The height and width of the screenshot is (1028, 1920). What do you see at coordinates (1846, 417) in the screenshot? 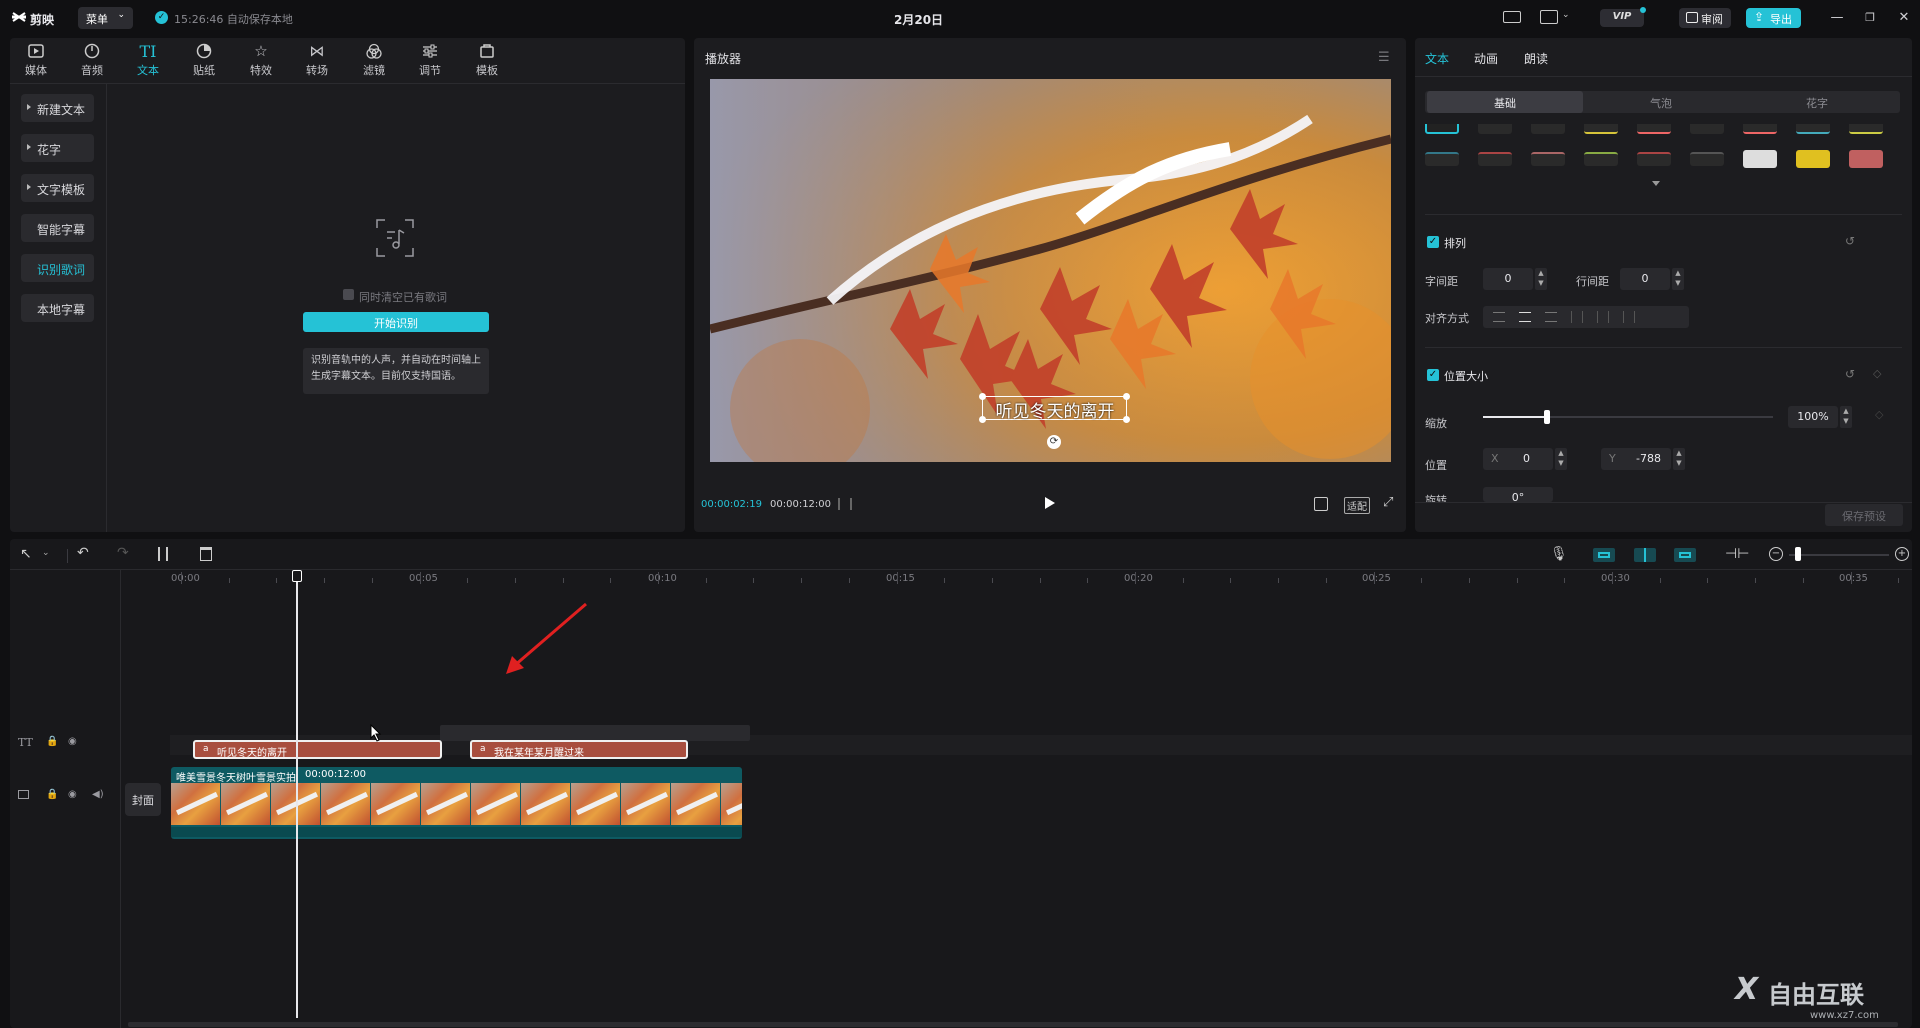
I see `scale-stepper: ▲ ▼` at bounding box center [1846, 417].